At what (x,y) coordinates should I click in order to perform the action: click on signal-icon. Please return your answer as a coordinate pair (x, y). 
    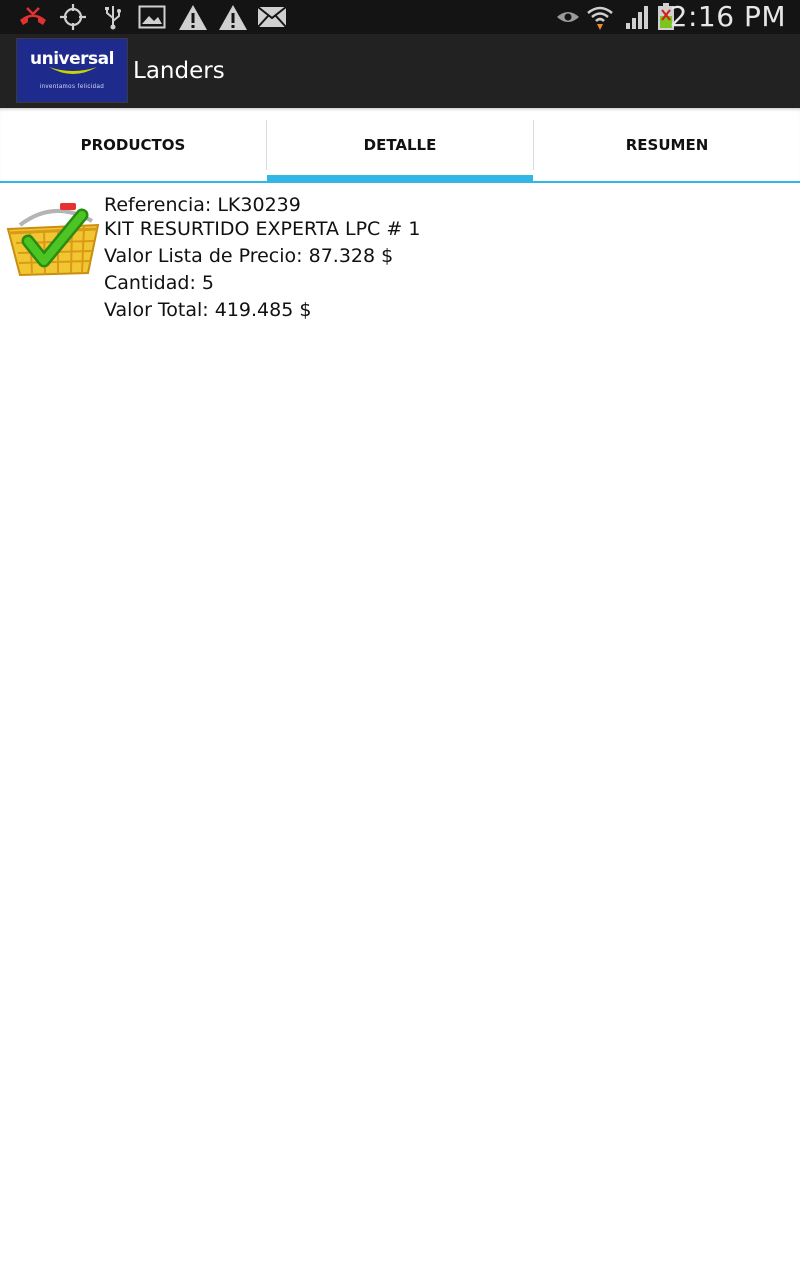
    Looking at the image, I should click on (637, 17).